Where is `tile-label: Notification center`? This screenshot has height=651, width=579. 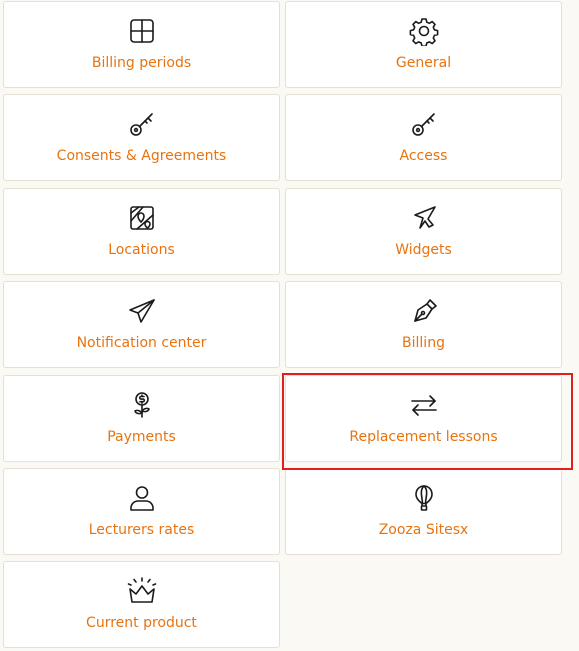
tile-label: Notification center is located at coordinates (141, 343).